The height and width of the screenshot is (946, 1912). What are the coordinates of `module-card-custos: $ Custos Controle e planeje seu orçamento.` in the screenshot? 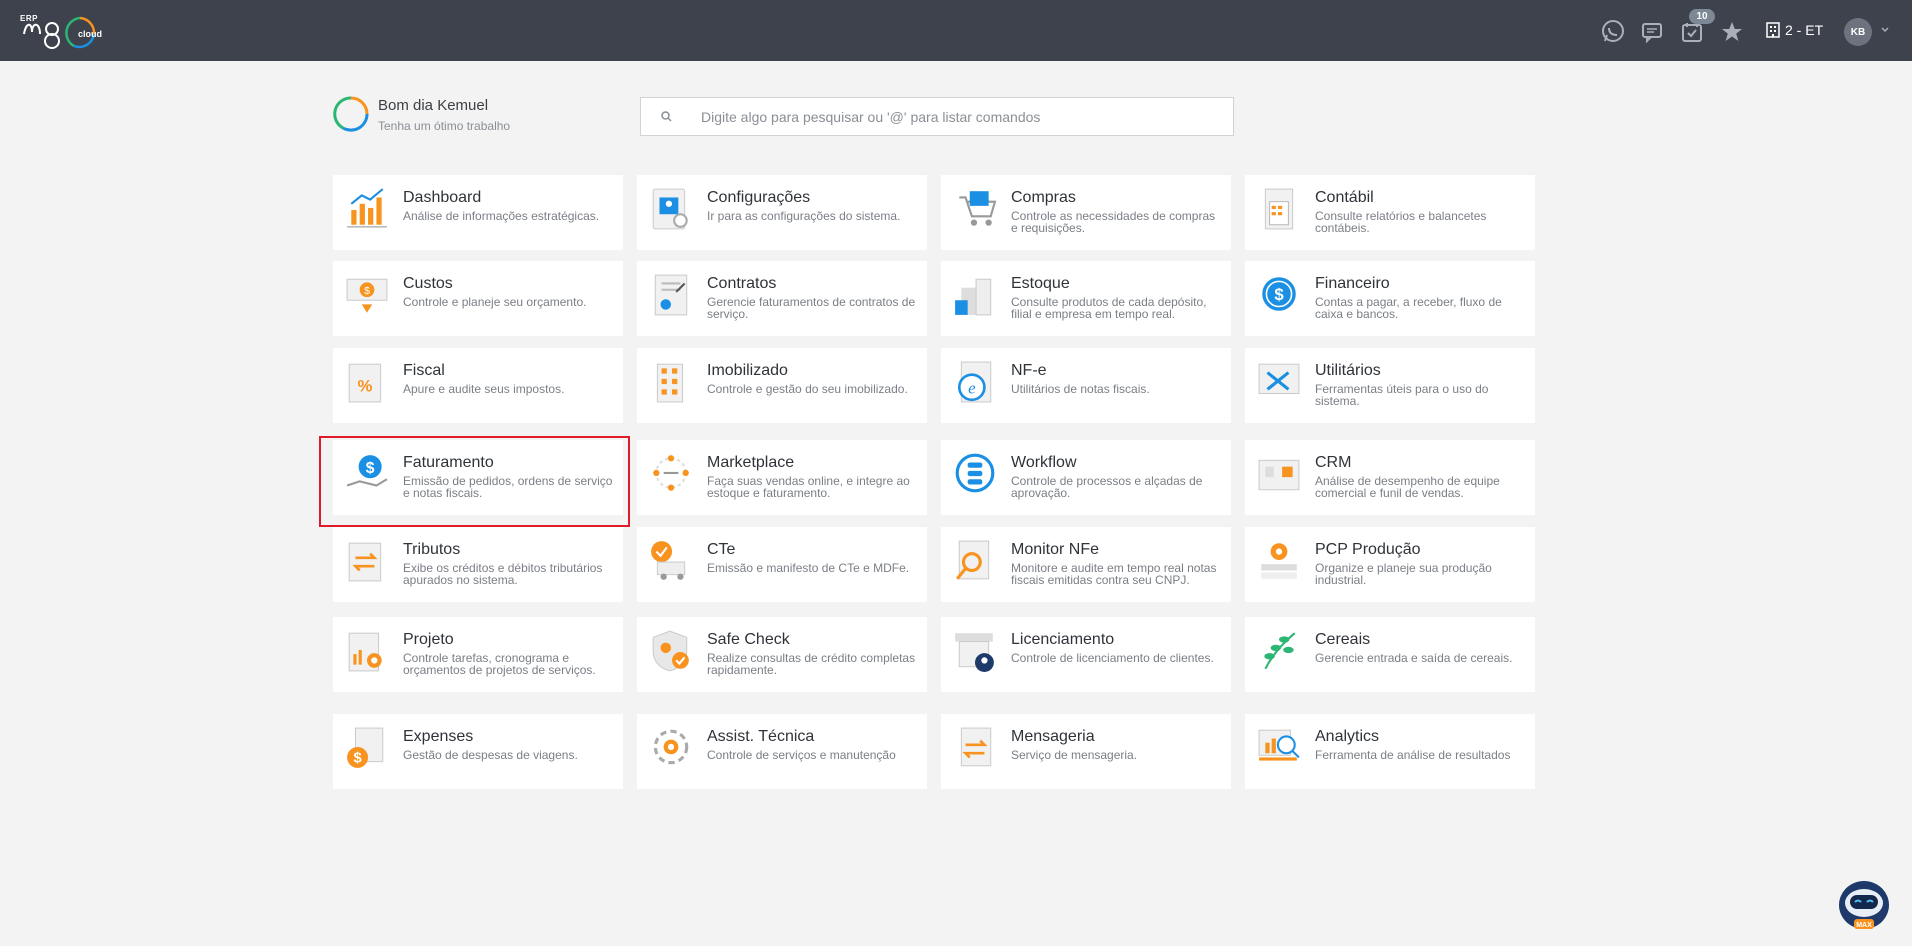 It's located at (478, 298).